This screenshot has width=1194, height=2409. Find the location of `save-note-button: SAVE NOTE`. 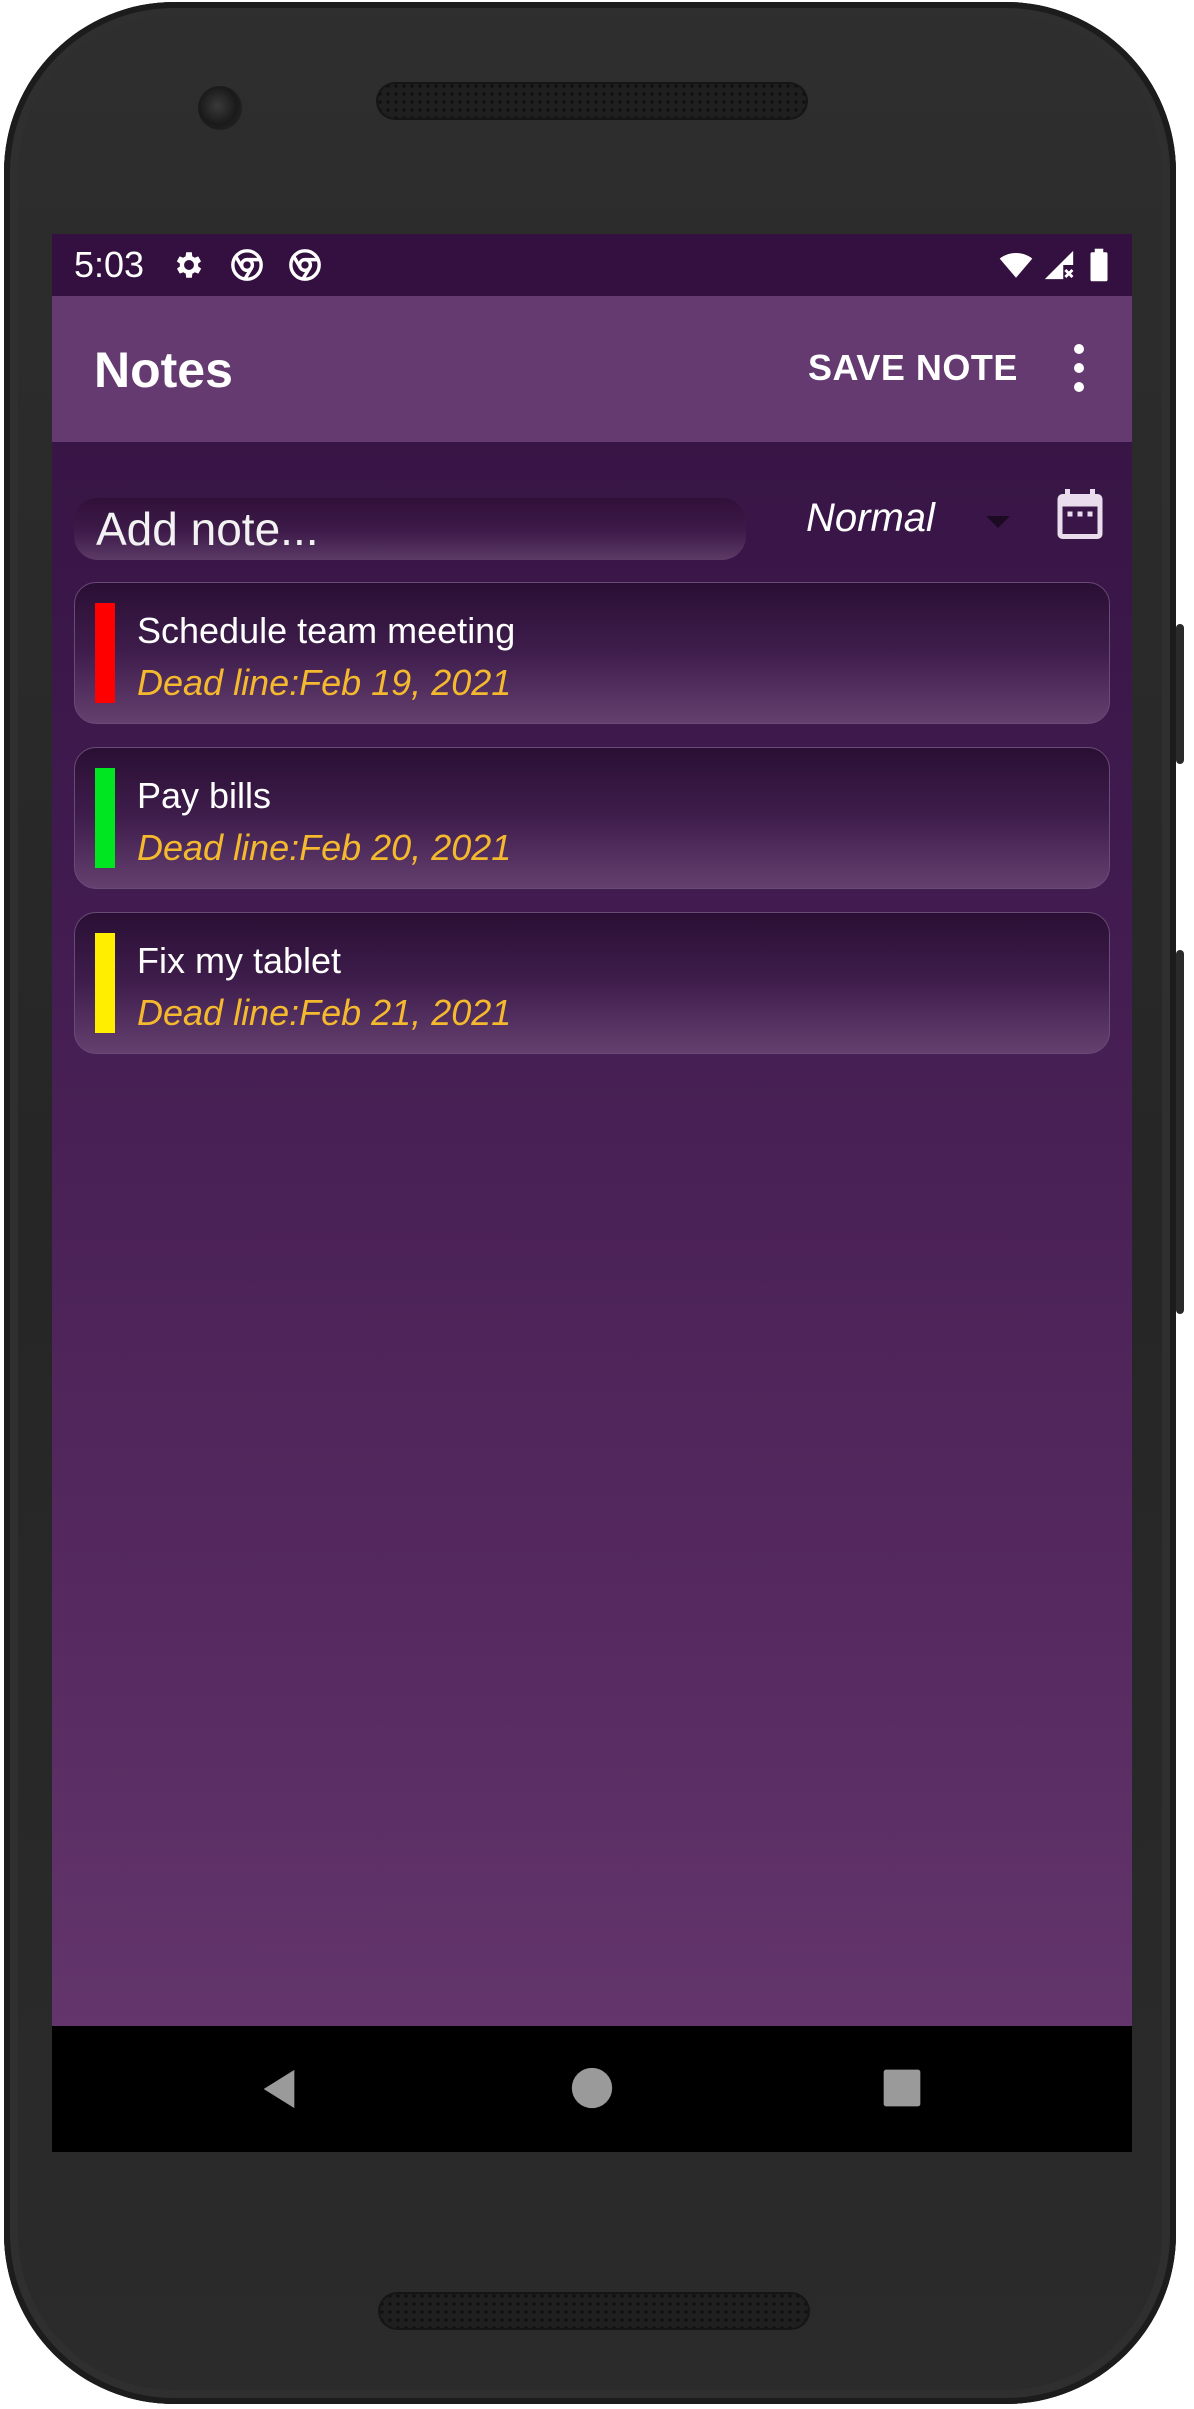

save-note-button: SAVE NOTE is located at coordinates (913, 368).